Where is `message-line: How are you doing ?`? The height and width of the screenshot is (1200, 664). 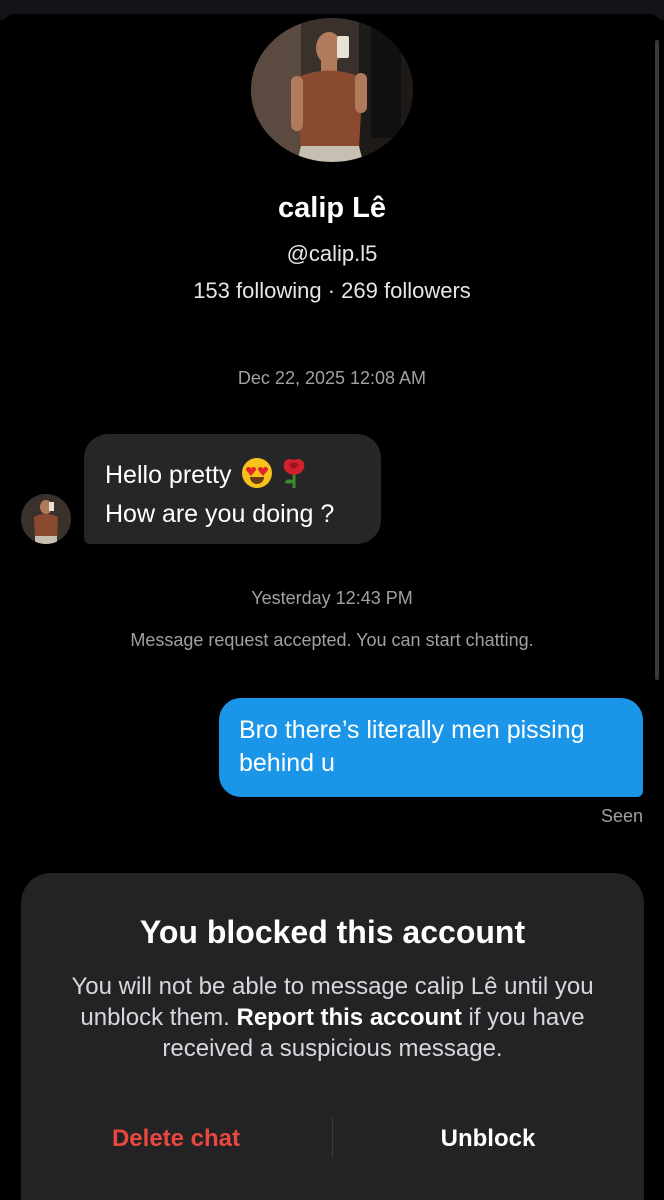 message-line: How are you doing ? is located at coordinates (220, 514).